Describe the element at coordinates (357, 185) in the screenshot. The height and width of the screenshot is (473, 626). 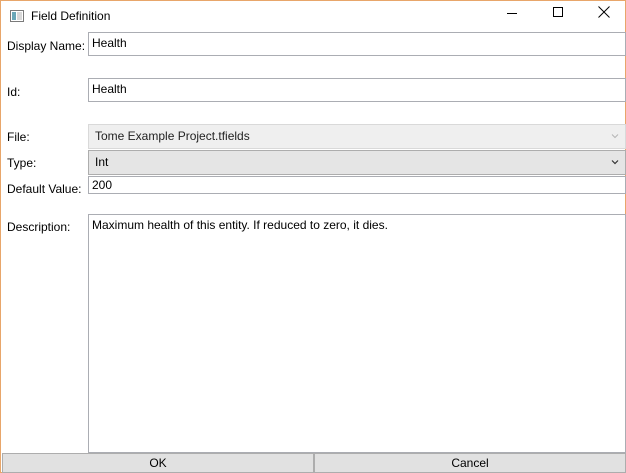
I see `default-value-input: 200` at that location.